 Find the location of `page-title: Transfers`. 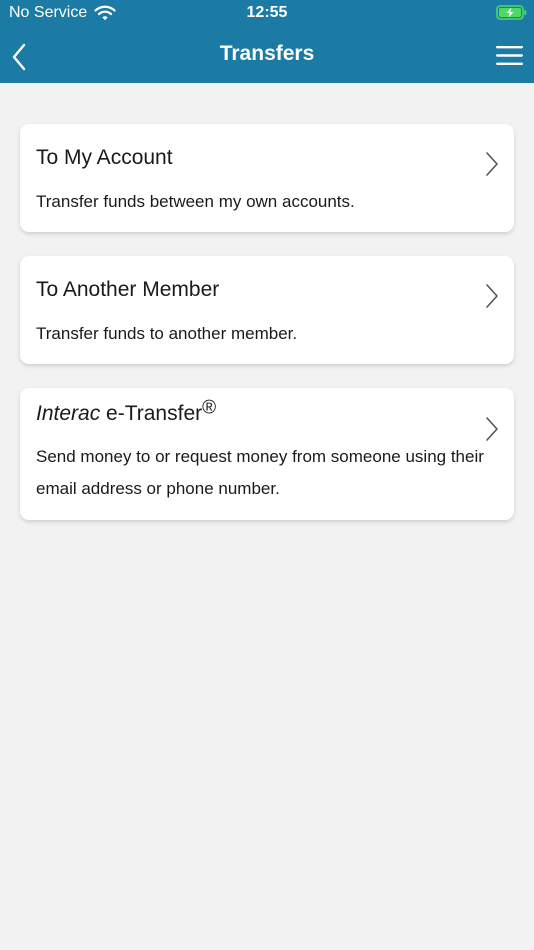

page-title: Transfers is located at coordinates (267, 53).